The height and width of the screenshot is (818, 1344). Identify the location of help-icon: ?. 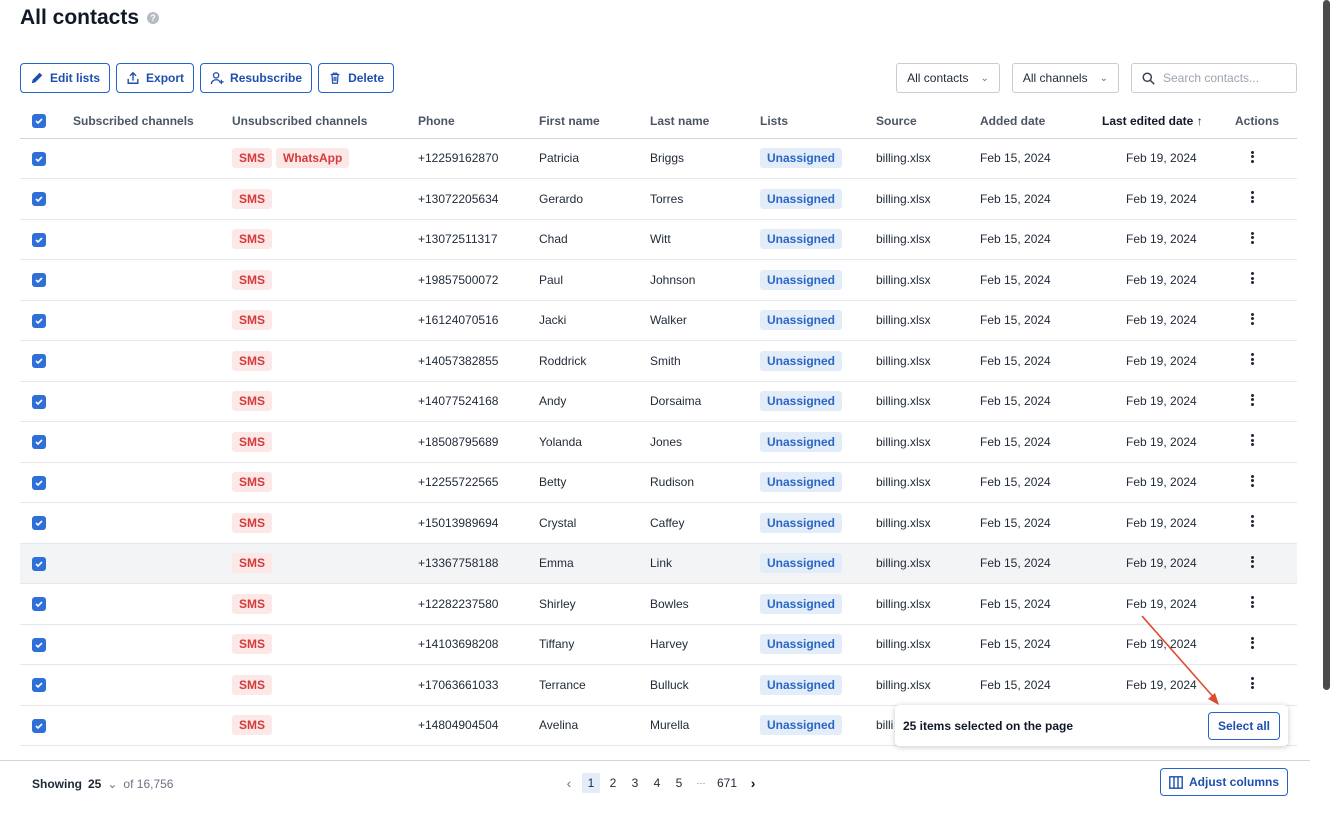
(153, 18).